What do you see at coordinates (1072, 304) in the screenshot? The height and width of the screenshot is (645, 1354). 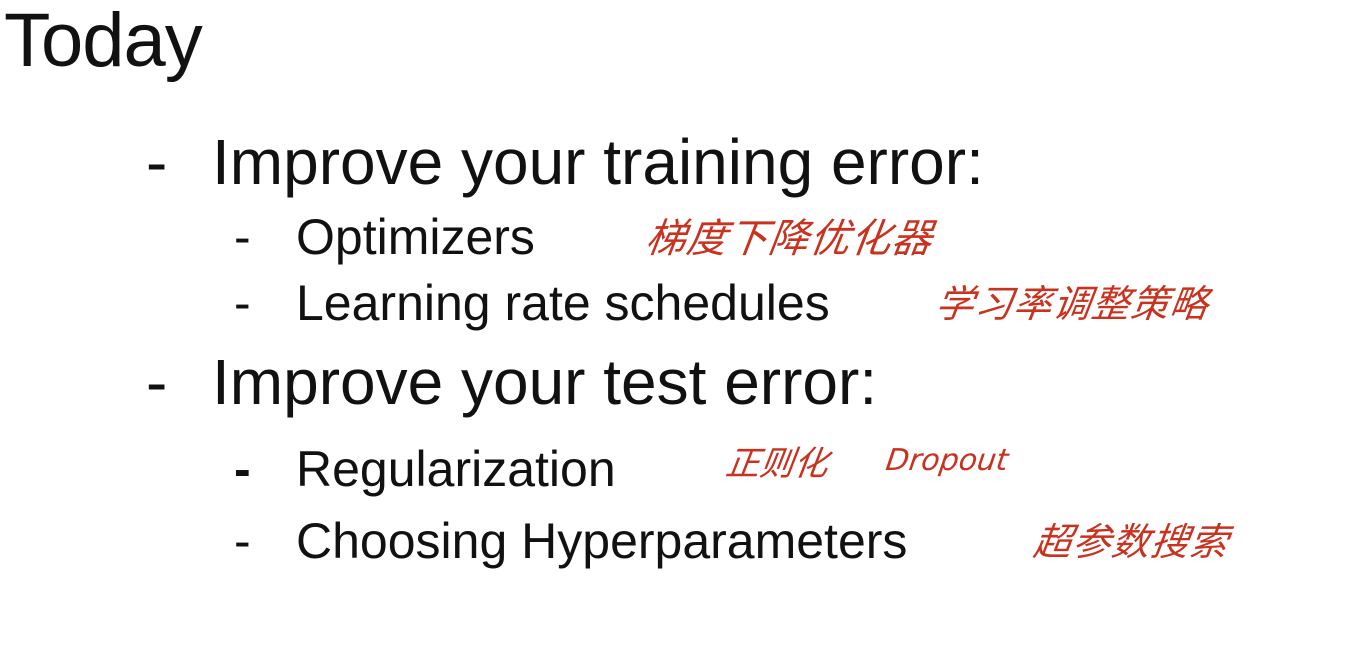 I see `handwritten-note-learning-rate: 学习率调整策略` at bounding box center [1072, 304].